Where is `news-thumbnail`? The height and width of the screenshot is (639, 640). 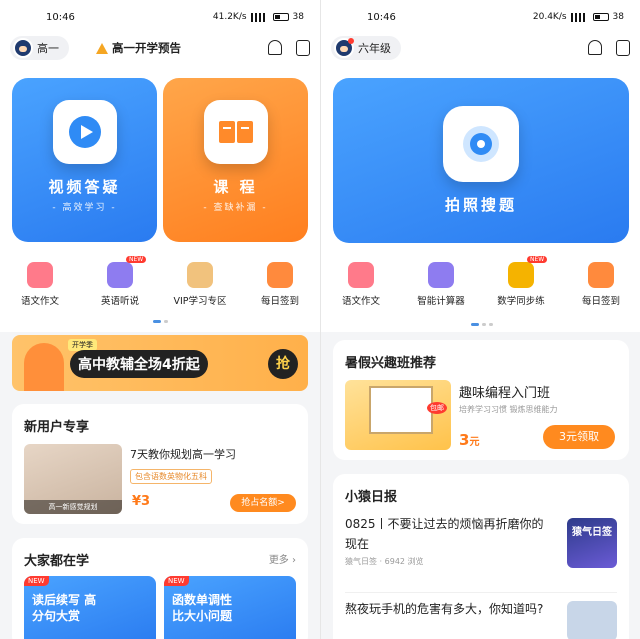
news-thumbnail is located at coordinates (592, 620).